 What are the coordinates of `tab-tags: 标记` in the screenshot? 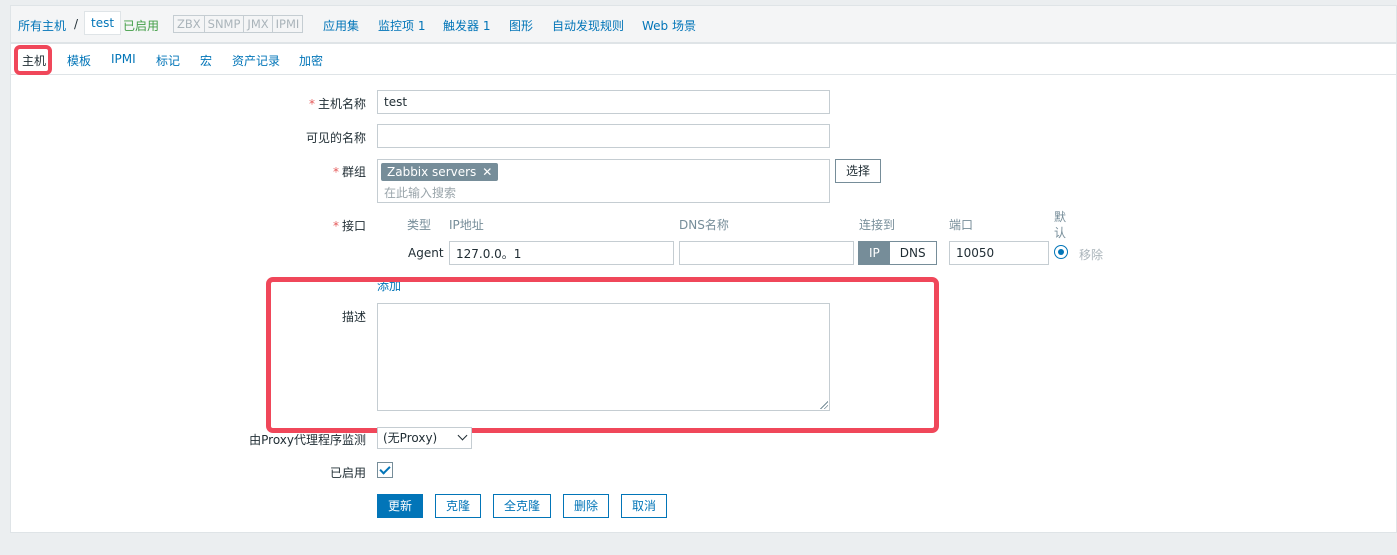 It's located at (168, 60).